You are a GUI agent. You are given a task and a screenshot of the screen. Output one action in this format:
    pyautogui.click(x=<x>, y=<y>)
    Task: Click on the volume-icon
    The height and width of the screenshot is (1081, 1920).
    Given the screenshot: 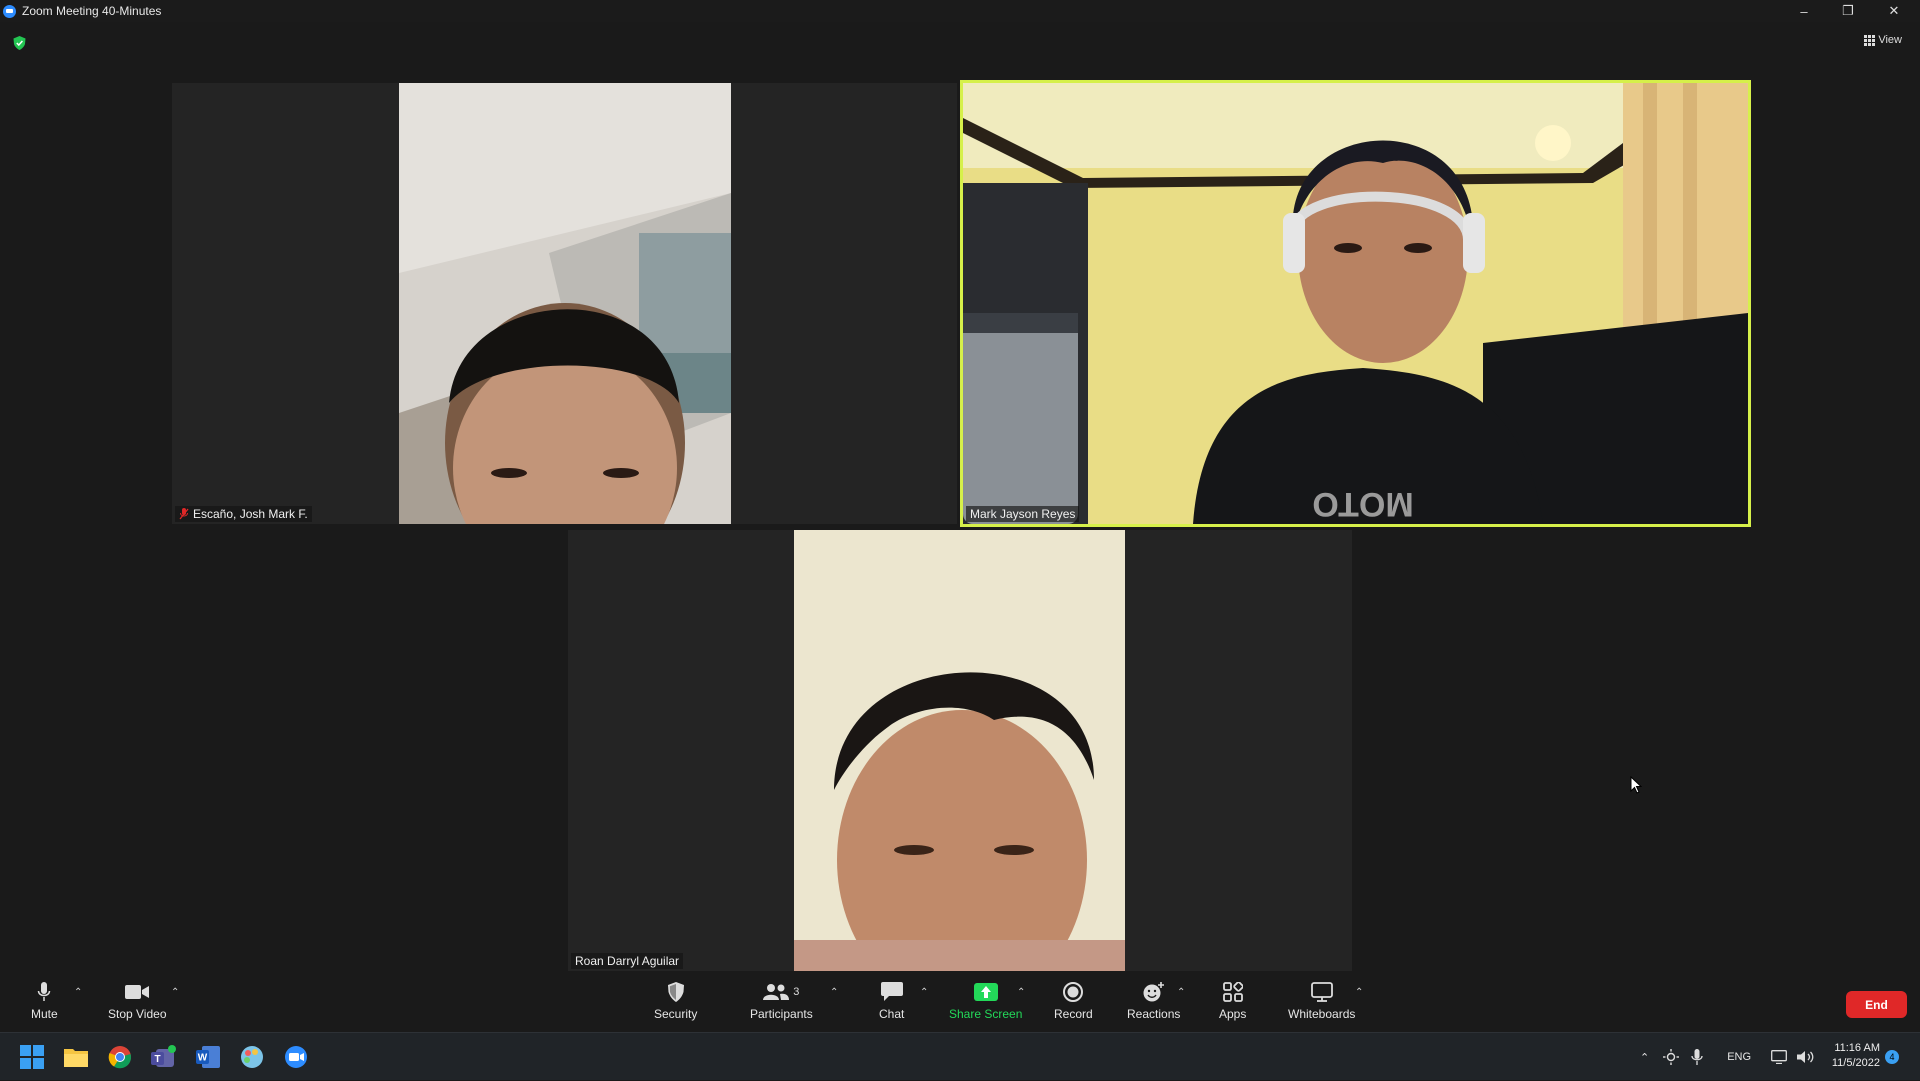 What is the action you would take?
    pyautogui.click(x=1806, y=1057)
    